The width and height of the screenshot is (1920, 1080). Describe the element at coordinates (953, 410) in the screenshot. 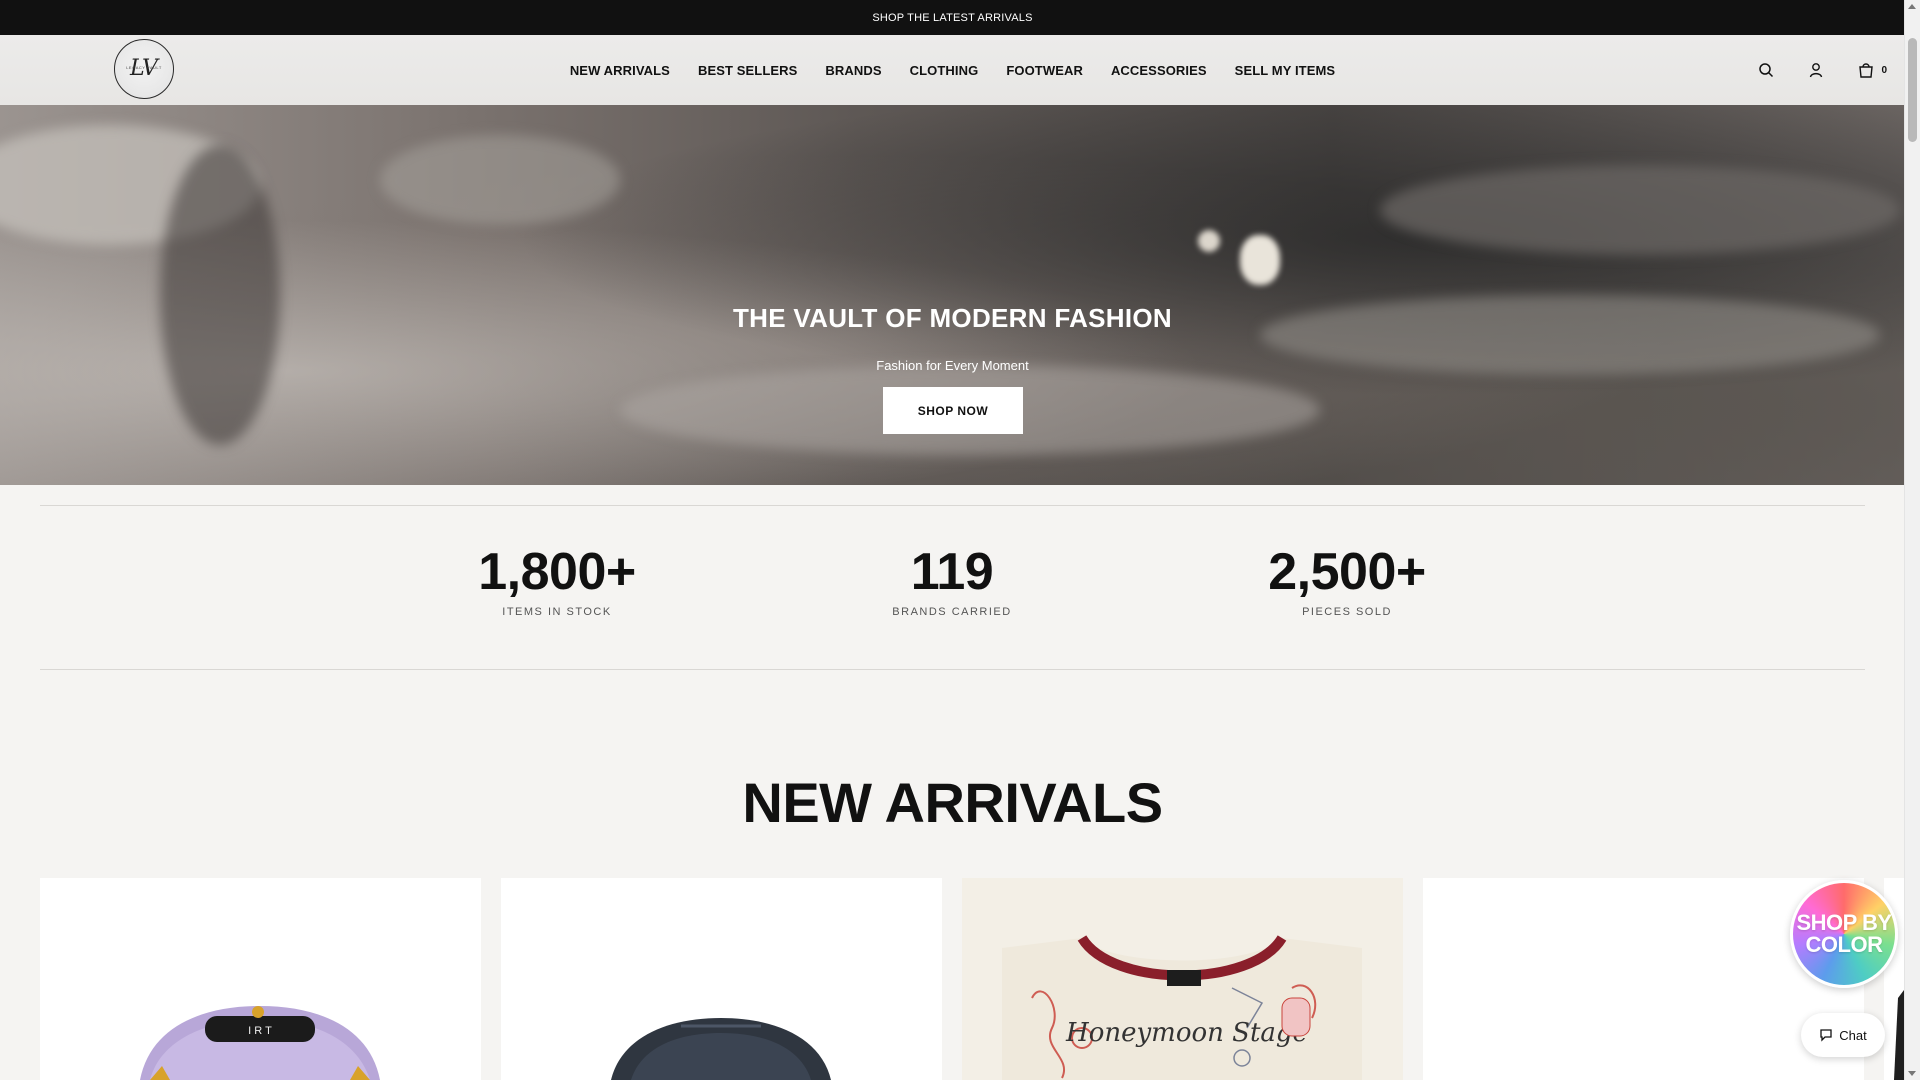

I see `shop-now-button: SHOP NOW` at that location.